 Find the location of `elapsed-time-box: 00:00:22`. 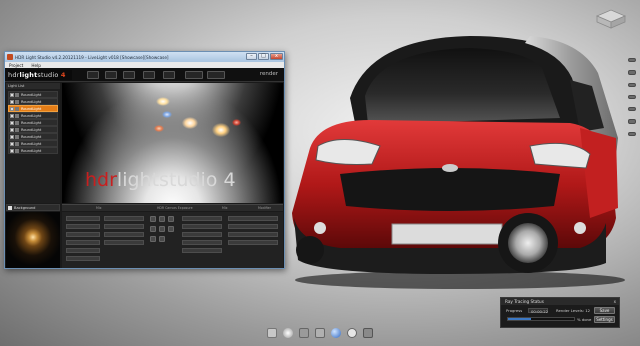

elapsed-time-box: 00:00:22 is located at coordinates (538, 311).